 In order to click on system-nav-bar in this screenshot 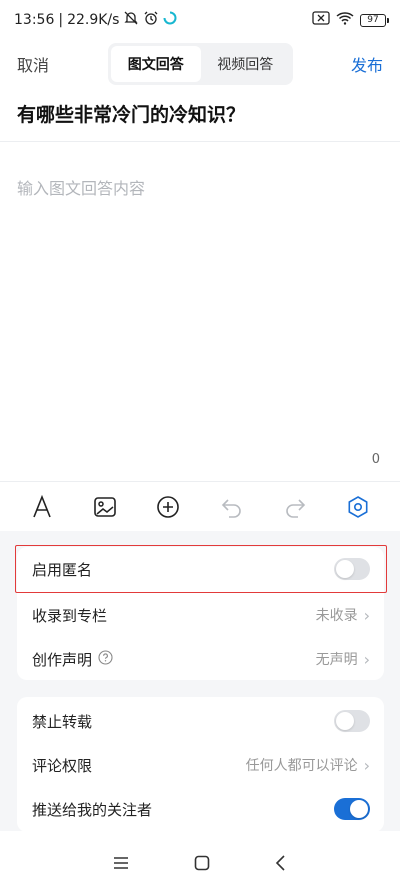, I will do `click(200, 864)`.